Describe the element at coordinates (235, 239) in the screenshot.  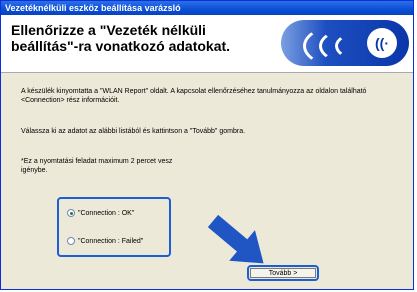
I see `pointer-arrow-icon` at that location.